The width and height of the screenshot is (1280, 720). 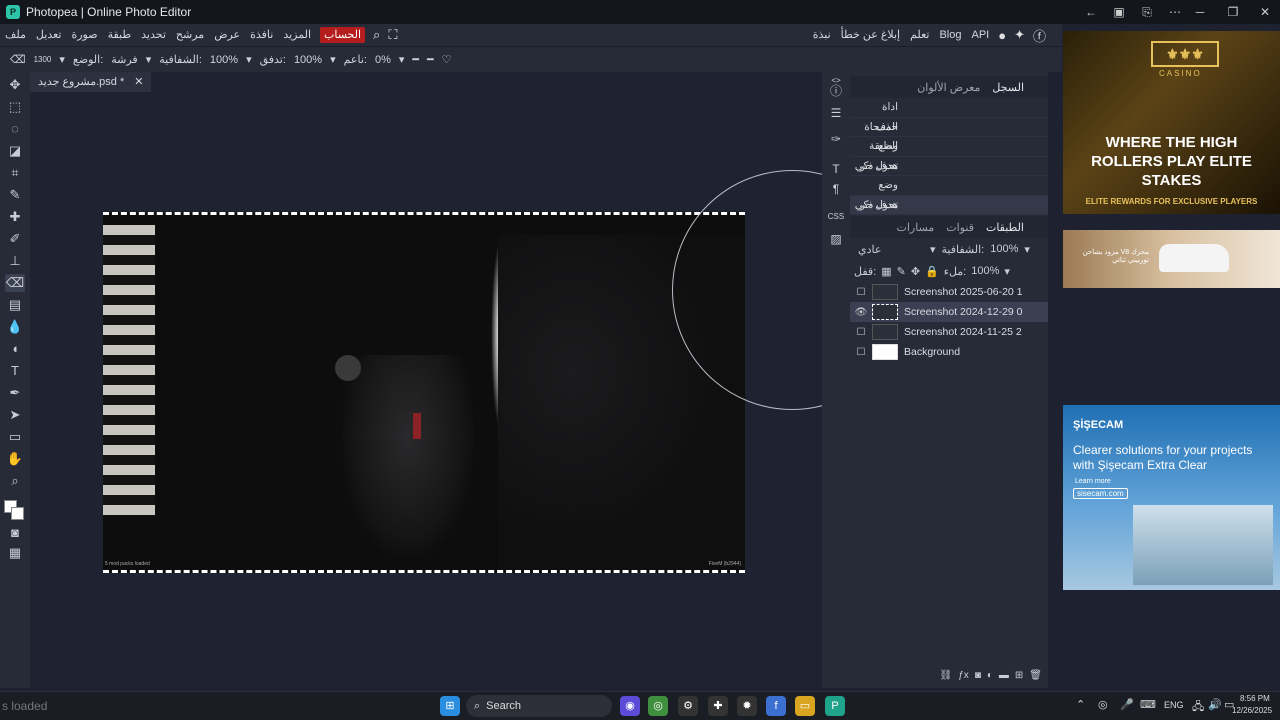 I want to click on volume-icon: 🔊, so click(x=1215, y=704).